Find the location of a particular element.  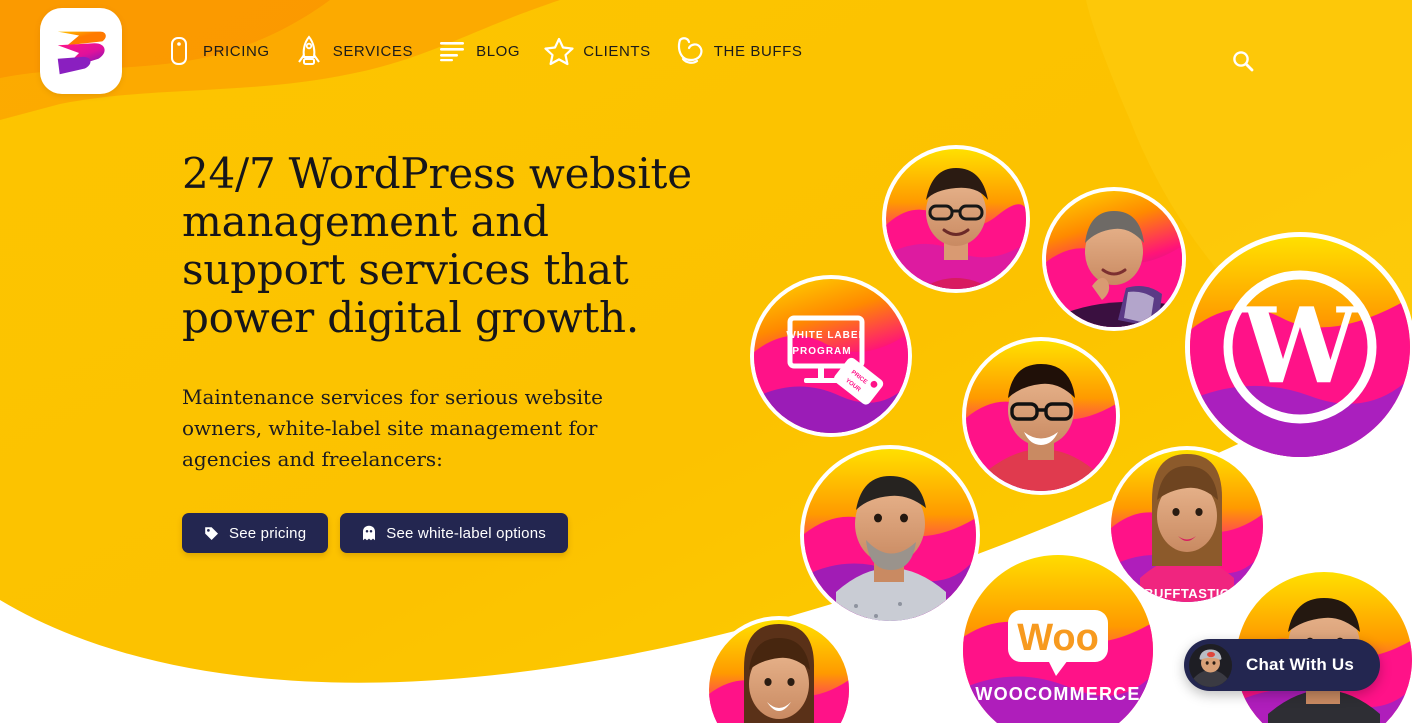

logo-mark is located at coordinates (81, 53).